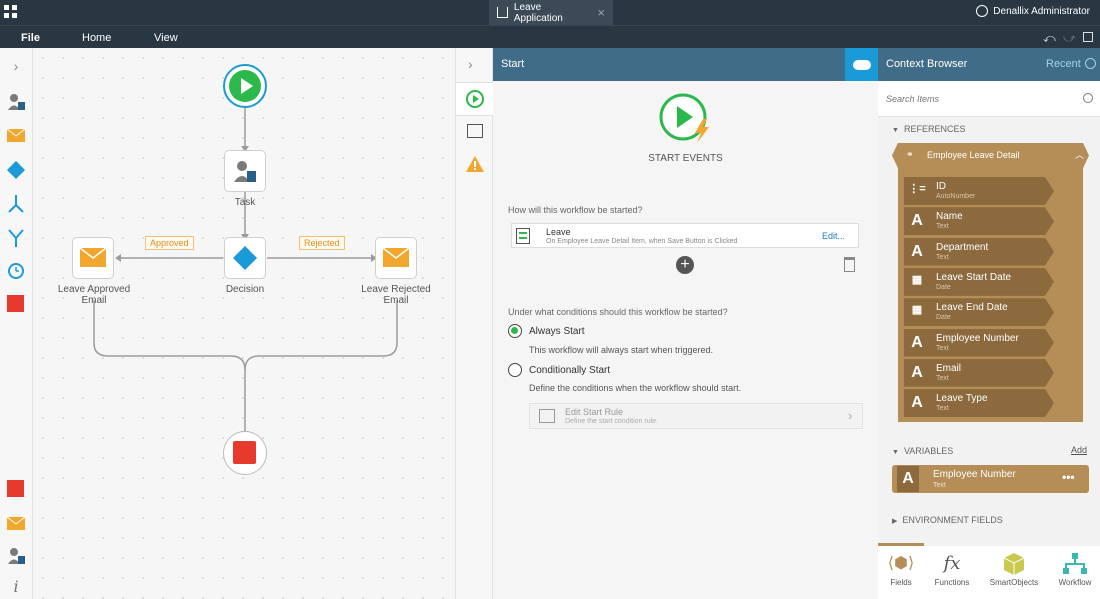 The image size is (1100, 599). I want to click on email-tool-icon, so click(16, 136).